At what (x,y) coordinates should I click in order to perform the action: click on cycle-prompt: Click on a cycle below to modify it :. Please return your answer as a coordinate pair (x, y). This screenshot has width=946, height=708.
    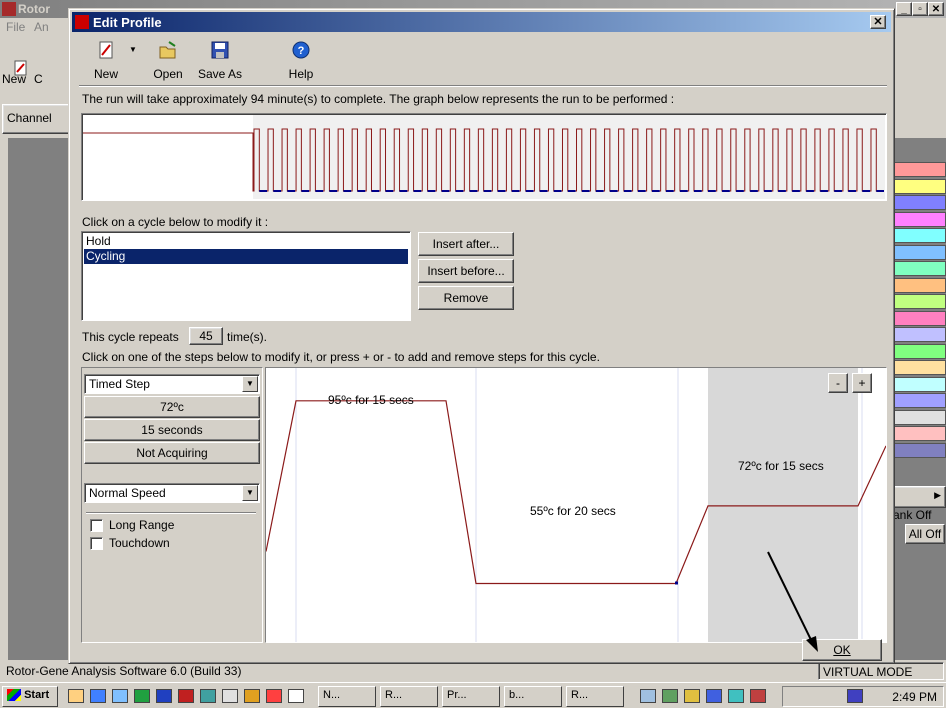
    Looking at the image, I should click on (175, 222).